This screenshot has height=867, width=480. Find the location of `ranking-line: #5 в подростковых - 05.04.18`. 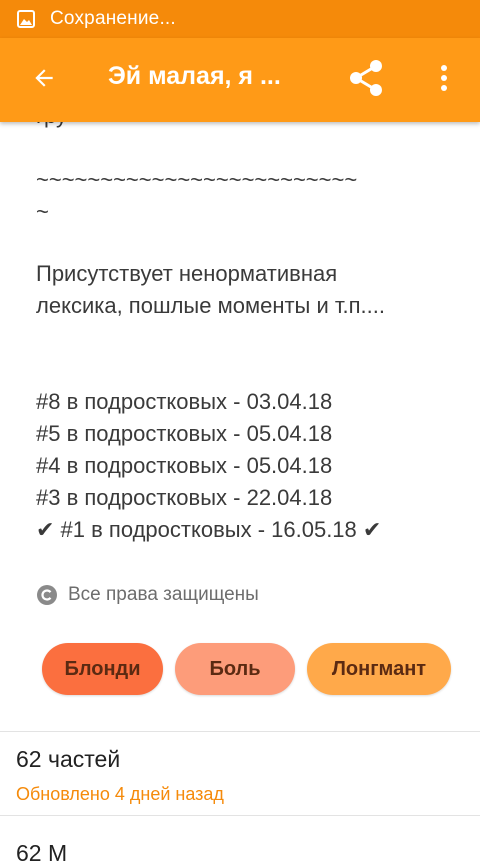

ranking-line: #5 в подростковых - 05.04.18 is located at coordinates (184, 433).